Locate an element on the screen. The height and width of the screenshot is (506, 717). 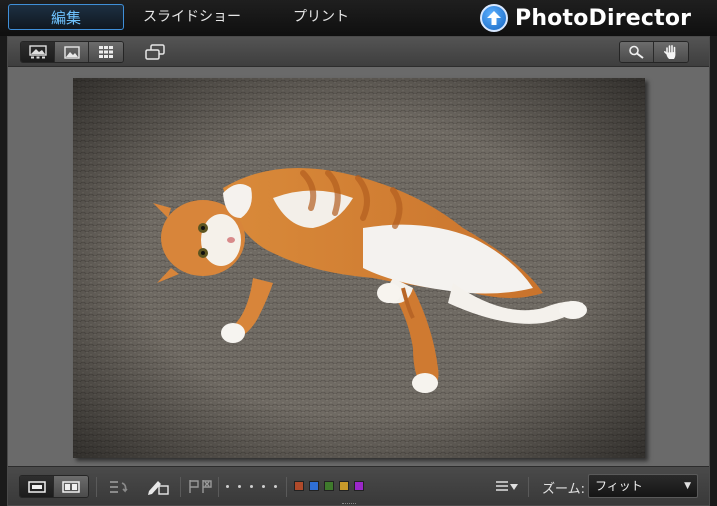
tab-slideshow: スライドショー is located at coordinates (192, 17).